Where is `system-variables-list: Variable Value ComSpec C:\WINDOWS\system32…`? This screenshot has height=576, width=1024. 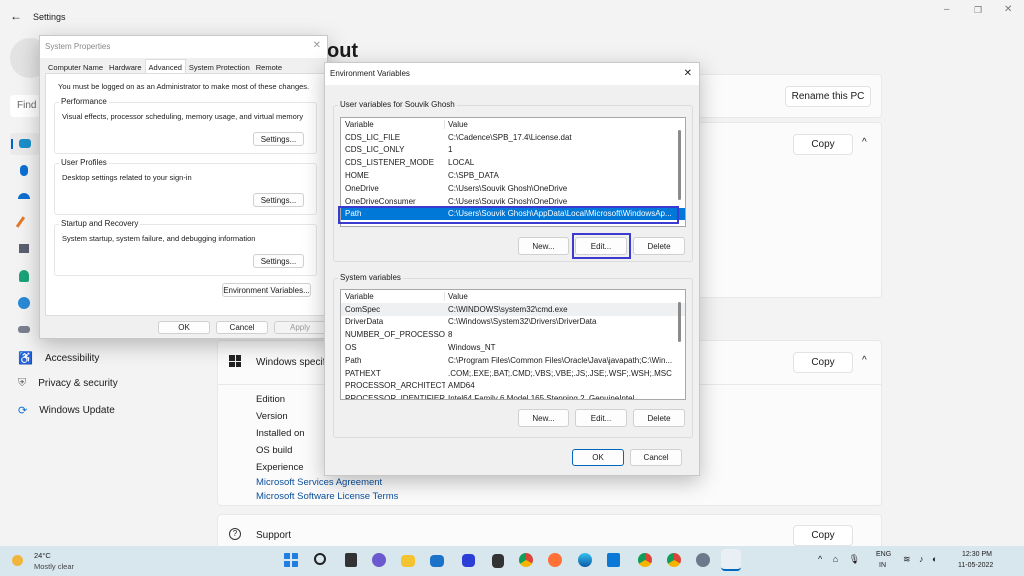
system-variables-list: Variable Value ComSpec C:\WINDOWS\system32… is located at coordinates (513, 344).